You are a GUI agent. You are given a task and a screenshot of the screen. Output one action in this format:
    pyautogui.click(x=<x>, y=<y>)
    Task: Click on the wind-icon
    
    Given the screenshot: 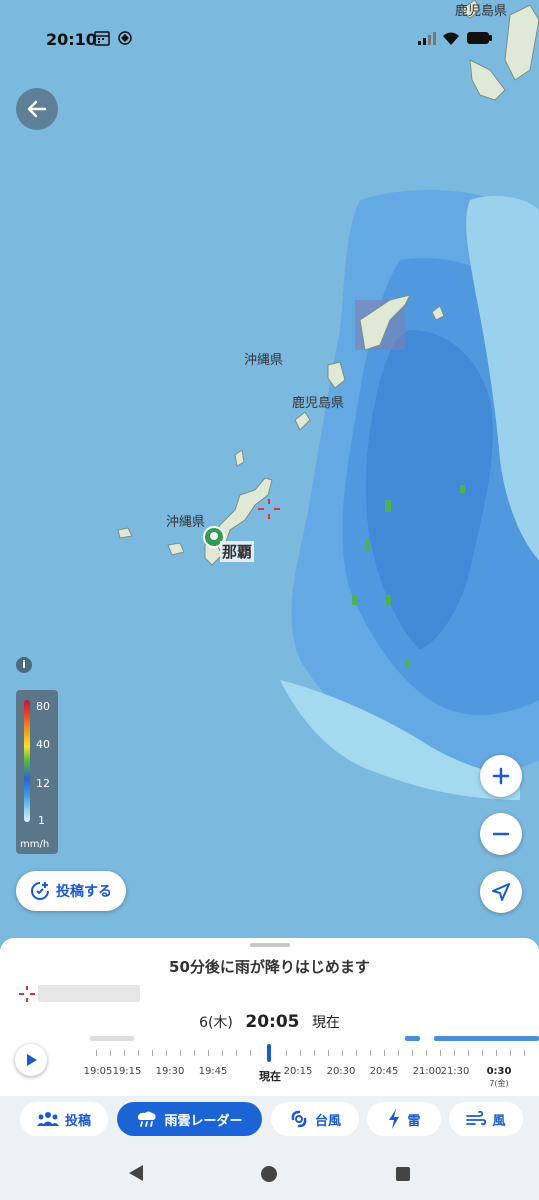 What is the action you would take?
    pyautogui.click(x=476, y=1118)
    